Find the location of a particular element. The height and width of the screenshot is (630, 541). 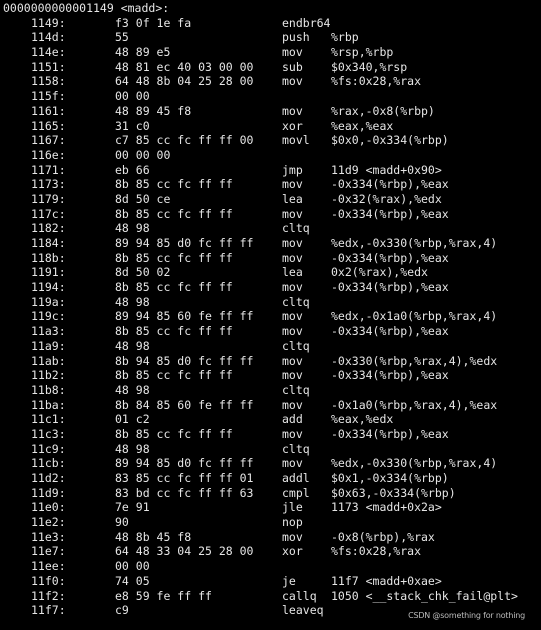

address: 11b8: is located at coordinates (48, 389).